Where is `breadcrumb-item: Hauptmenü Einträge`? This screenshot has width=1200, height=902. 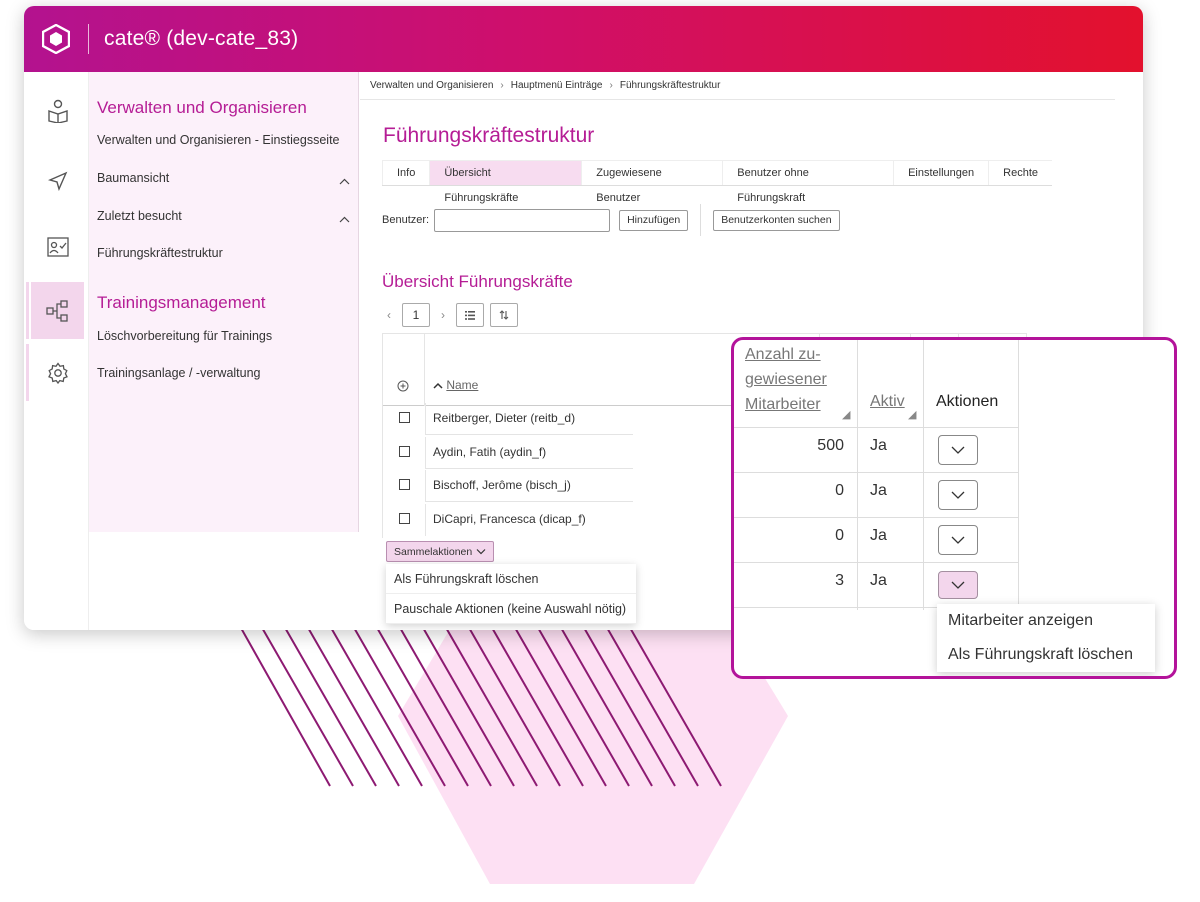 breadcrumb-item: Hauptmenü Einträge is located at coordinates (557, 85).